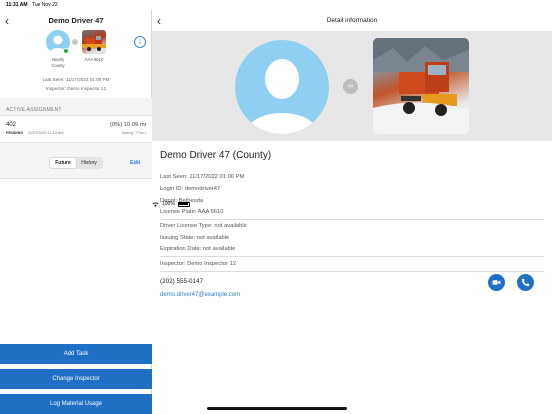  Describe the element at coordinates (76, 404) in the screenshot. I see `log-material-usage-button: Log Material Usage` at that location.